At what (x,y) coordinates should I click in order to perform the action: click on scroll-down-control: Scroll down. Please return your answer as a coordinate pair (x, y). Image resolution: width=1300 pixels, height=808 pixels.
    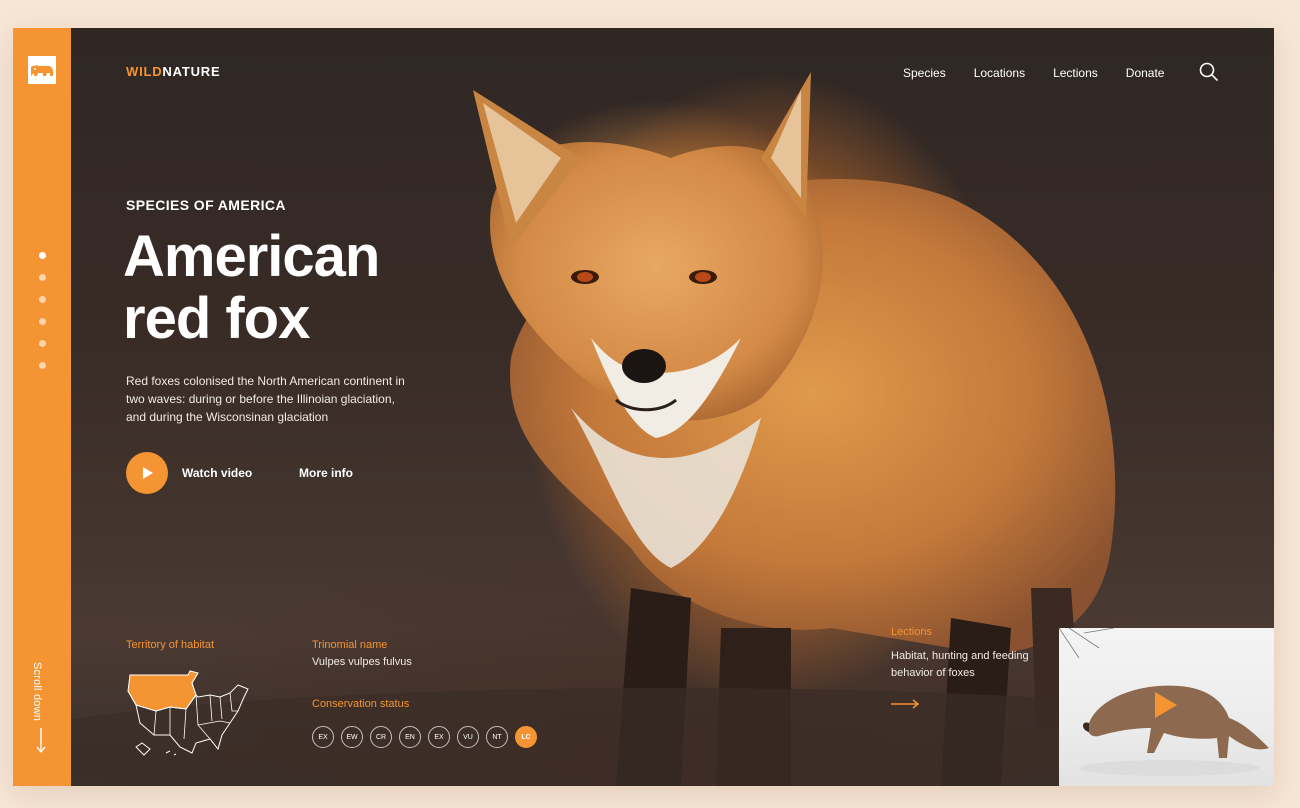
    Looking at the image, I should click on (42, 712).